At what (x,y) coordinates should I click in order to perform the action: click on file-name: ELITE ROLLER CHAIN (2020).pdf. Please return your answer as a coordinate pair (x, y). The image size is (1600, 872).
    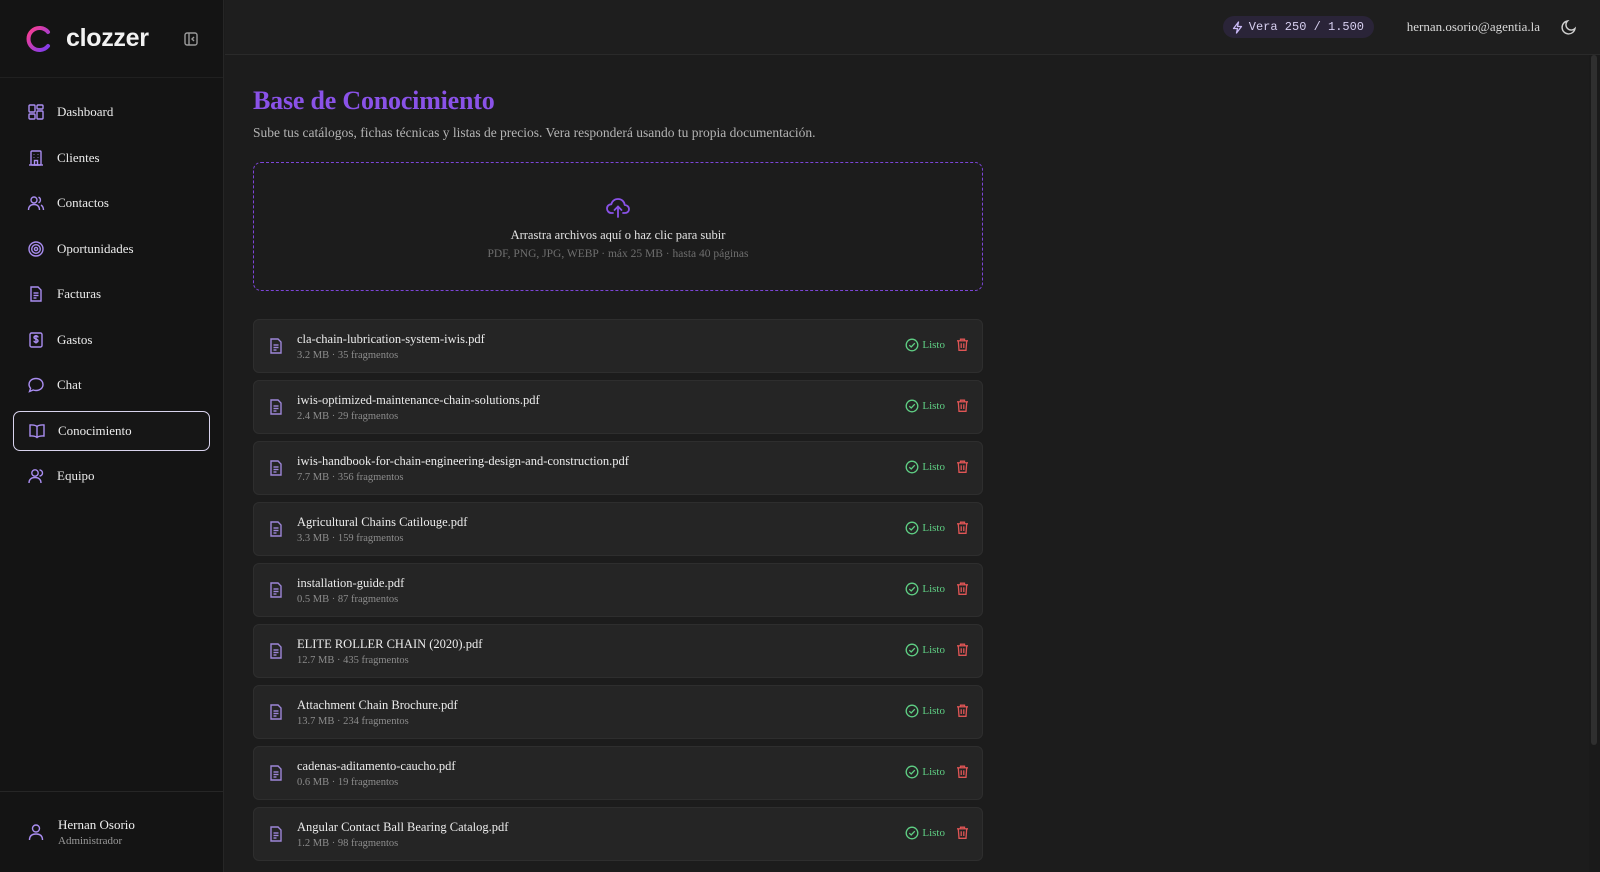
    Looking at the image, I should click on (390, 643).